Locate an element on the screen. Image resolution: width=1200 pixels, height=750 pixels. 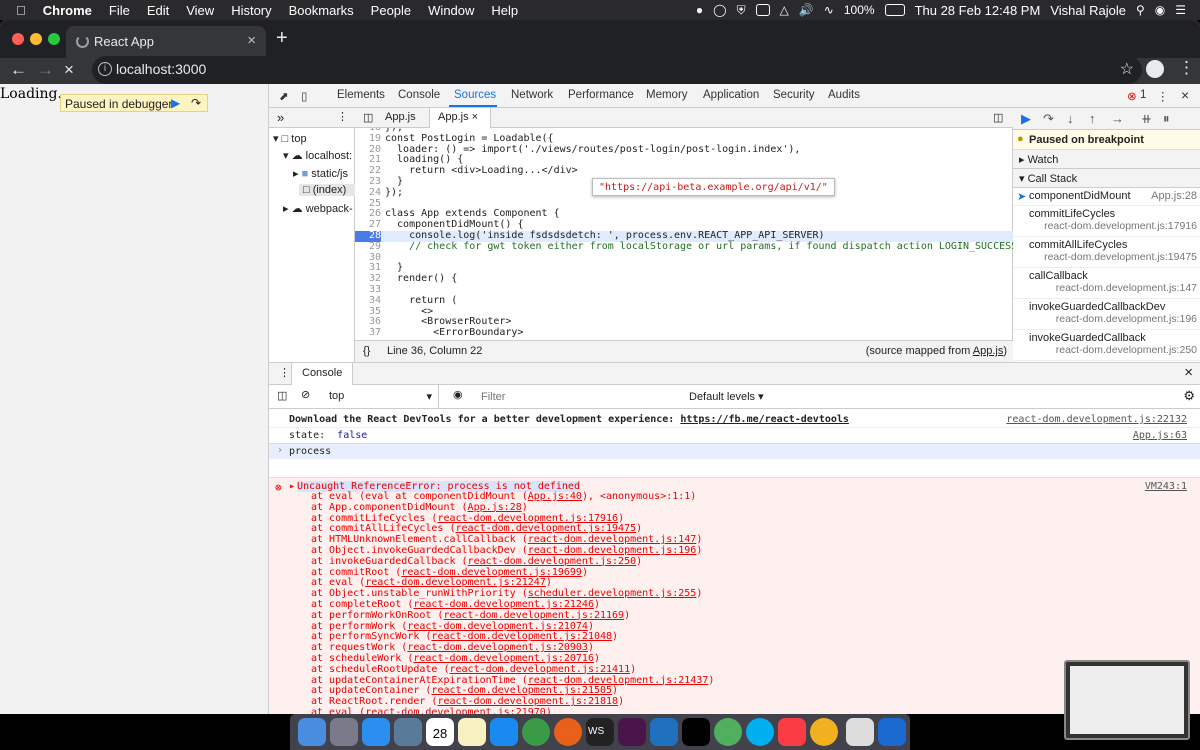
stack-frame-link: react-dom.development.js:21411 is located at coordinates (539, 669).